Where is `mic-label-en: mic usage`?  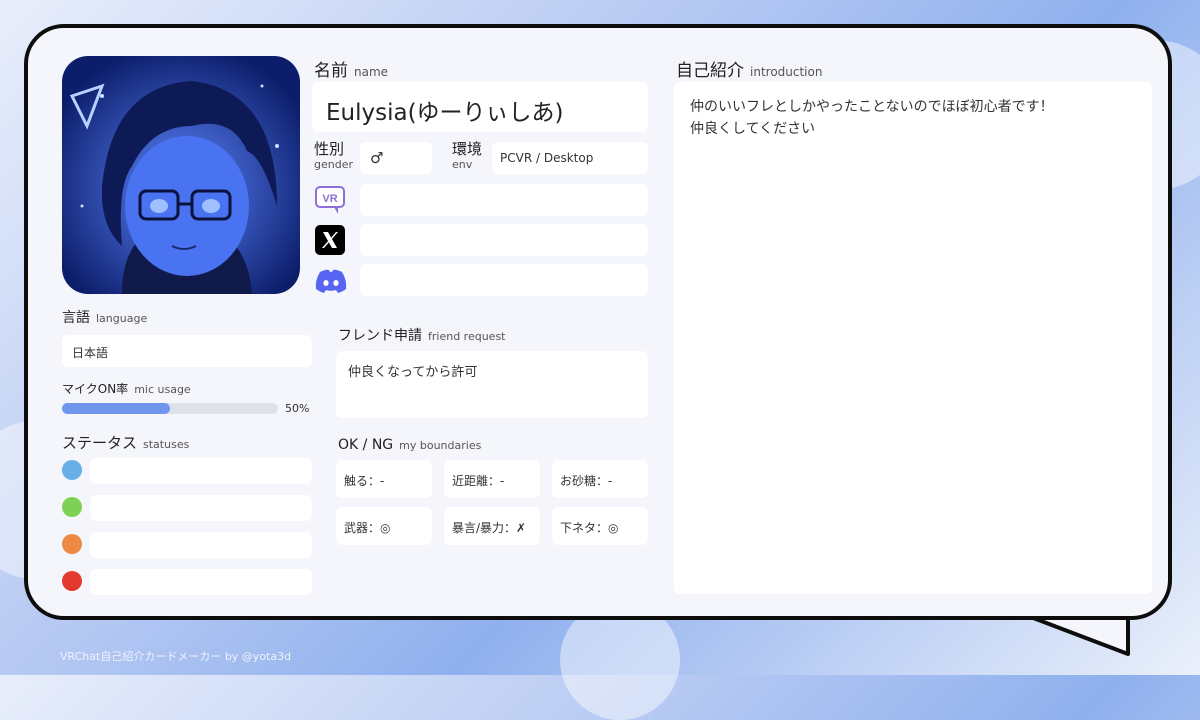
mic-label-en: mic usage is located at coordinates (162, 389).